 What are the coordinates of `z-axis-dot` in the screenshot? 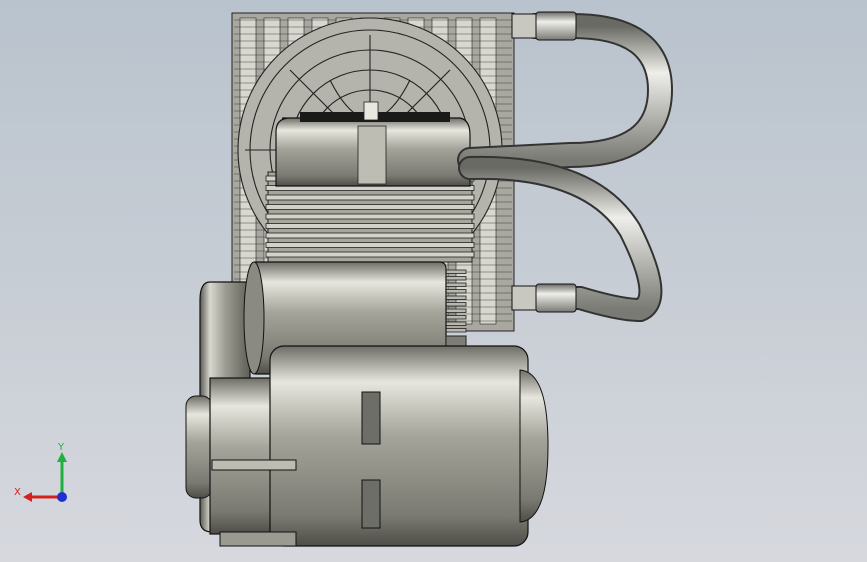 It's located at (62, 497).